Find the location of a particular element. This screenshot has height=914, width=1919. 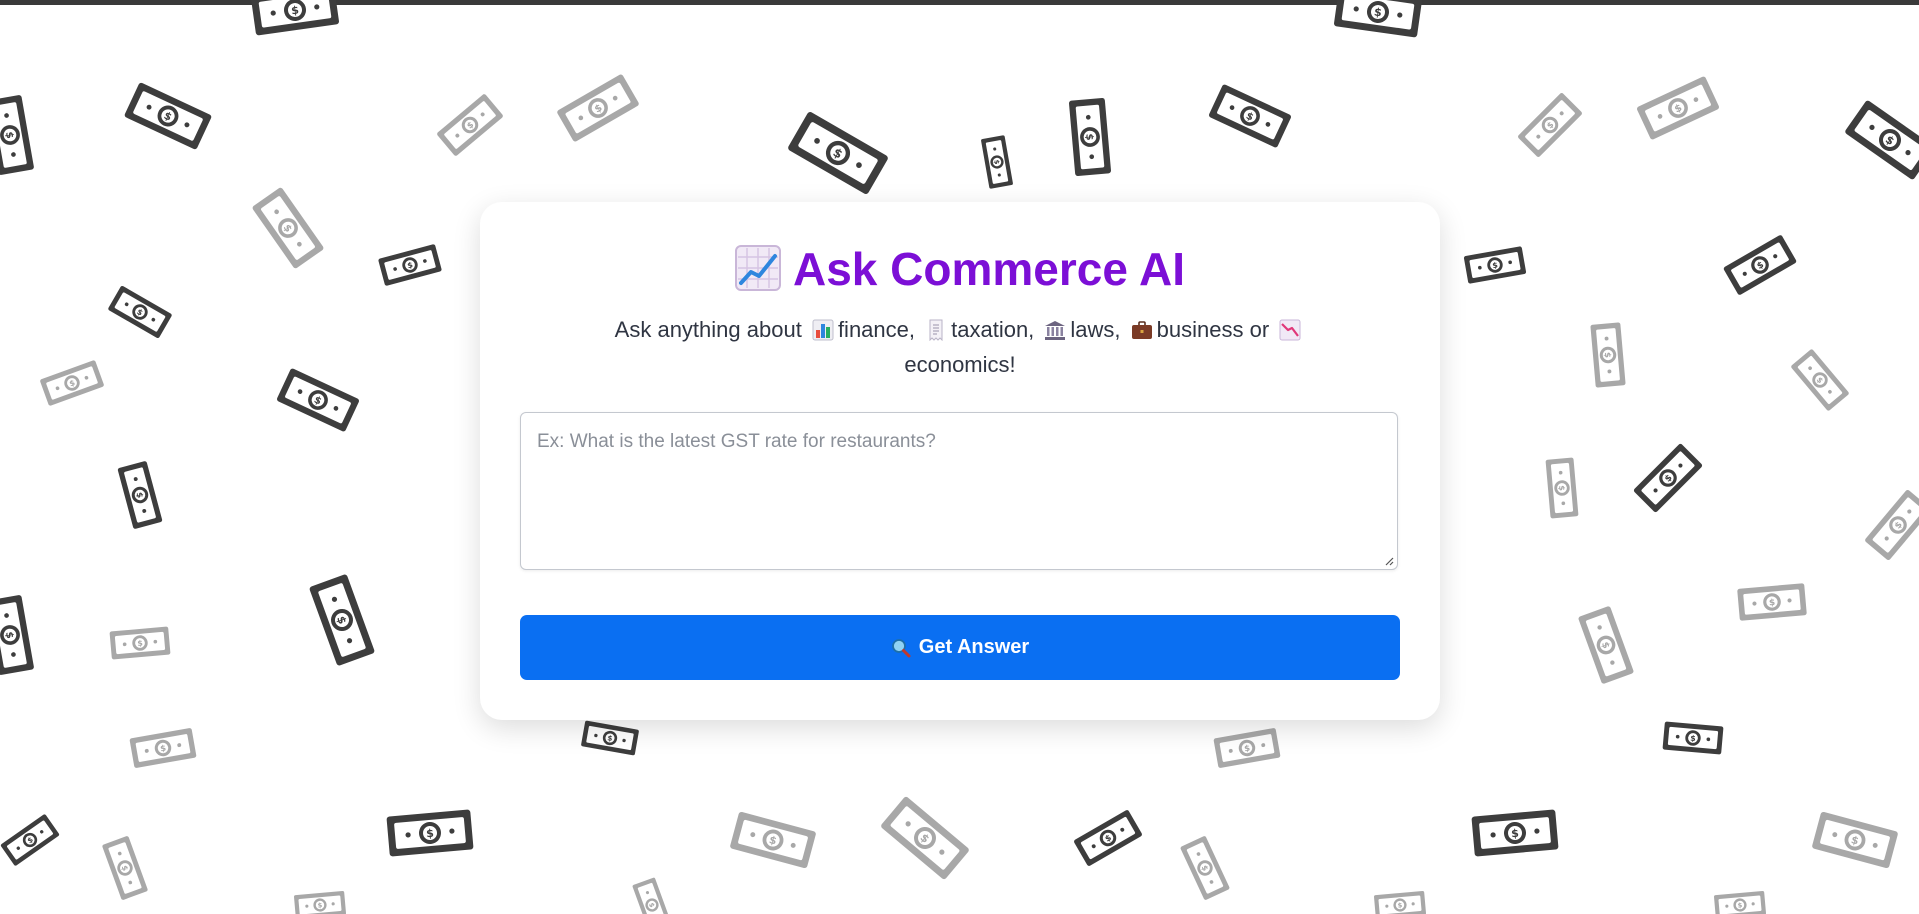

topic-business: business or is located at coordinates (1213, 329).